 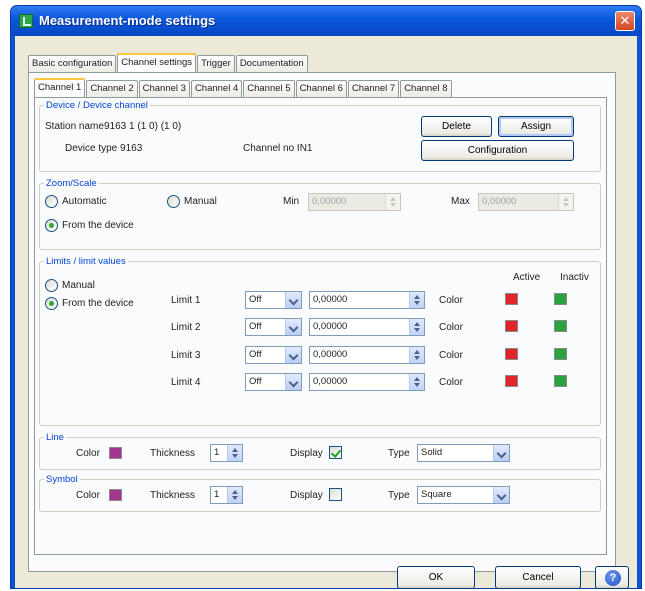 I want to click on station-name-value: 9163 1 (1 0) (1 0), so click(x=143, y=126).